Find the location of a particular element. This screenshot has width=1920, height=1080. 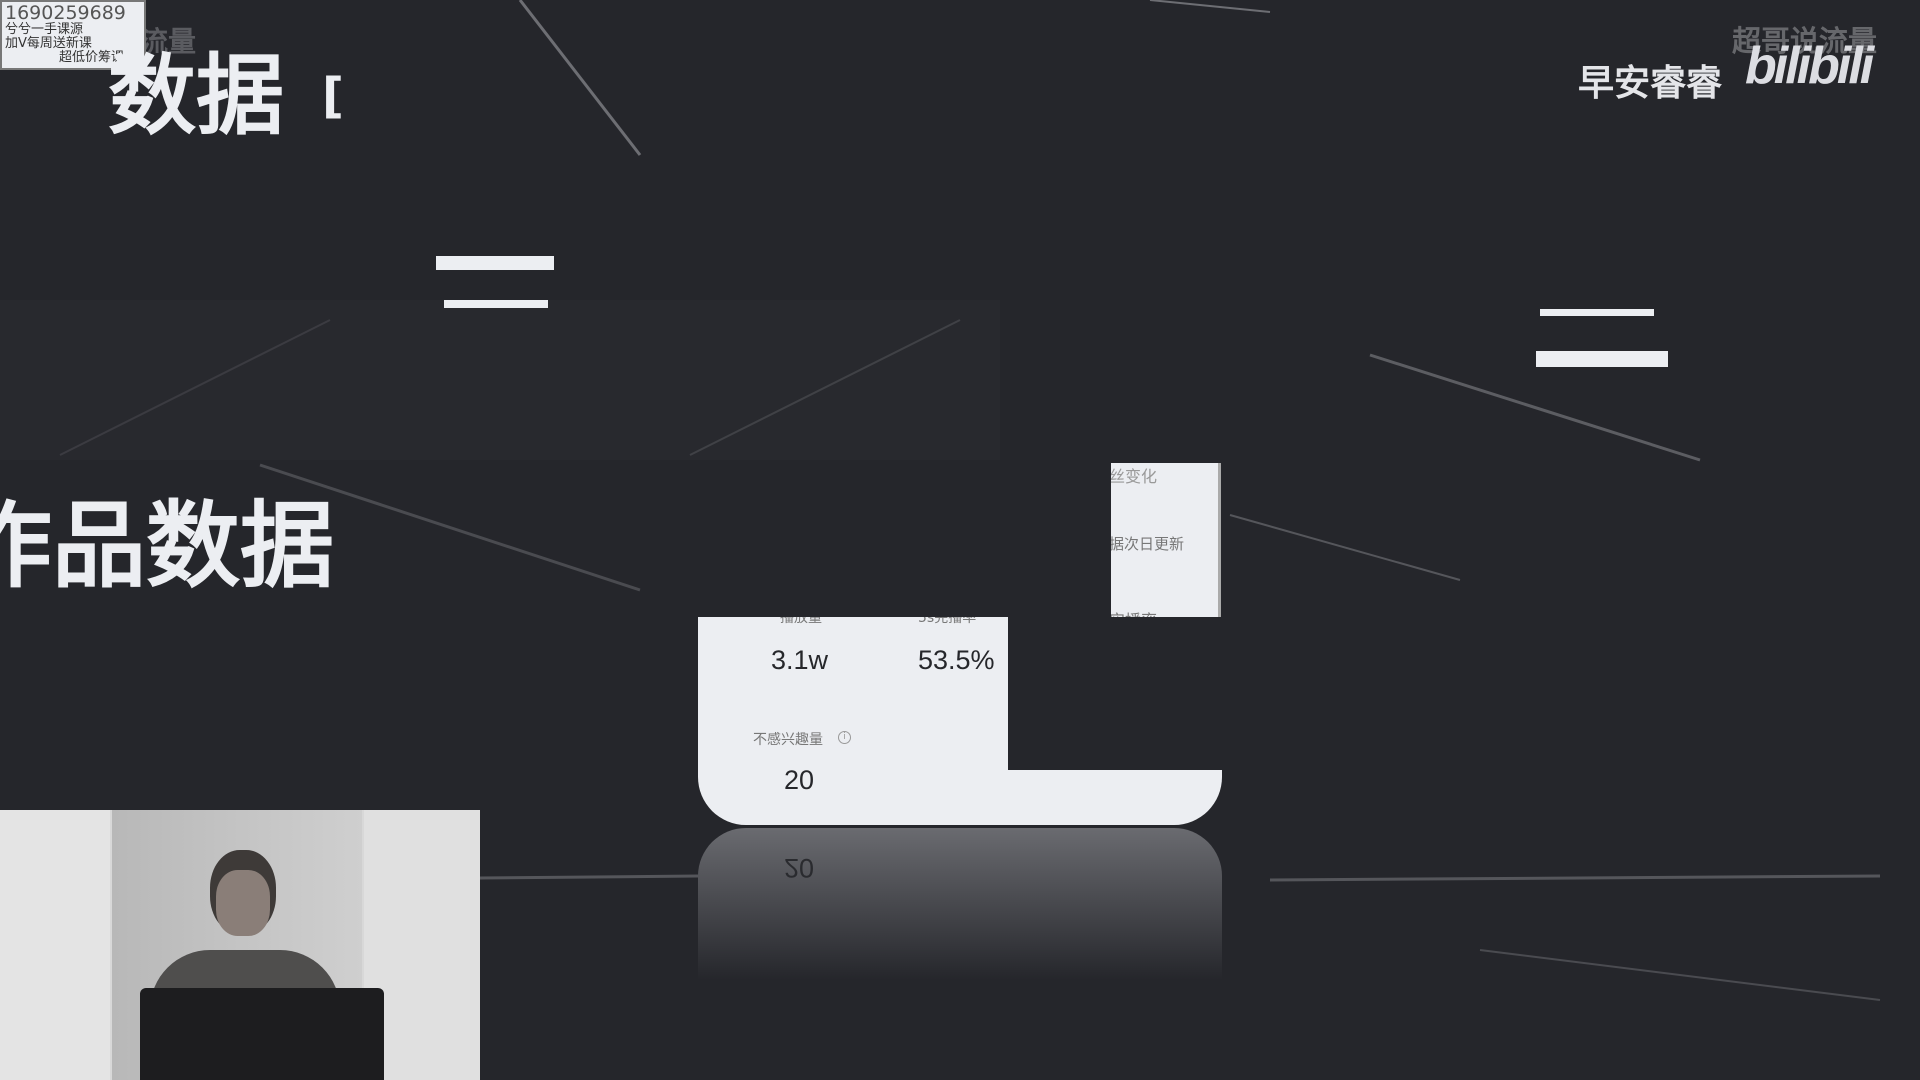

bilibili-logo: bilibili is located at coordinates (1809, 66).